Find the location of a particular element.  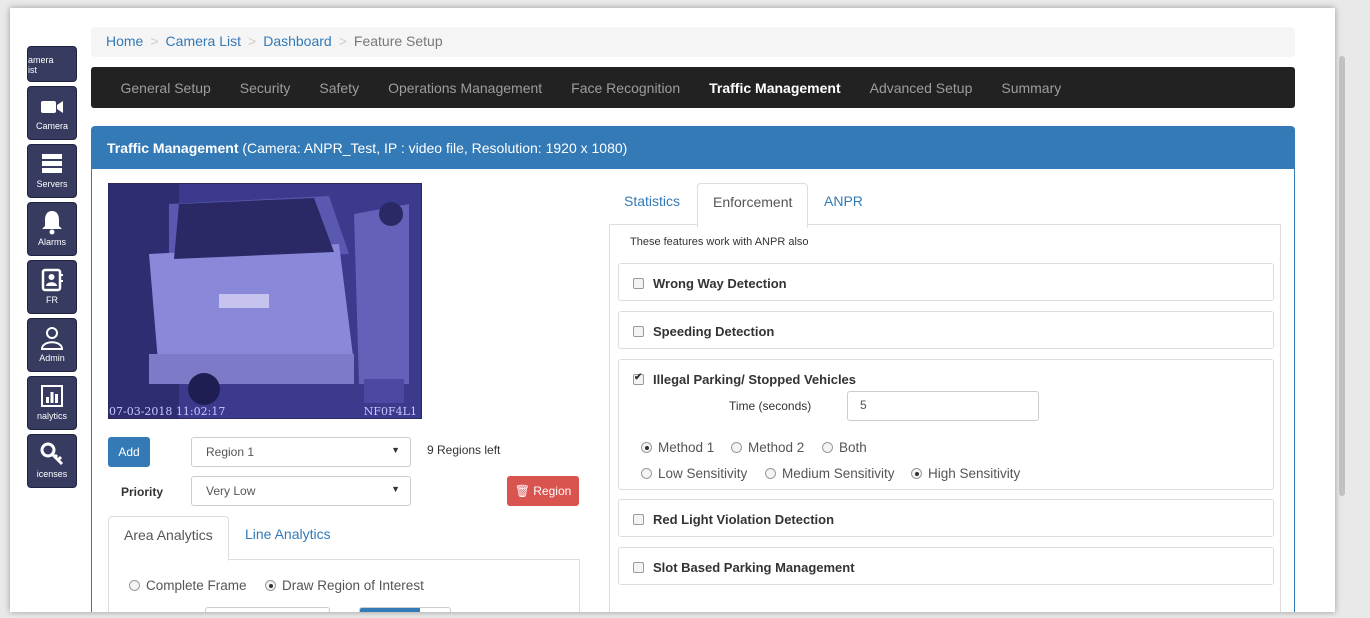

user-icon is located at coordinates (52, 338).